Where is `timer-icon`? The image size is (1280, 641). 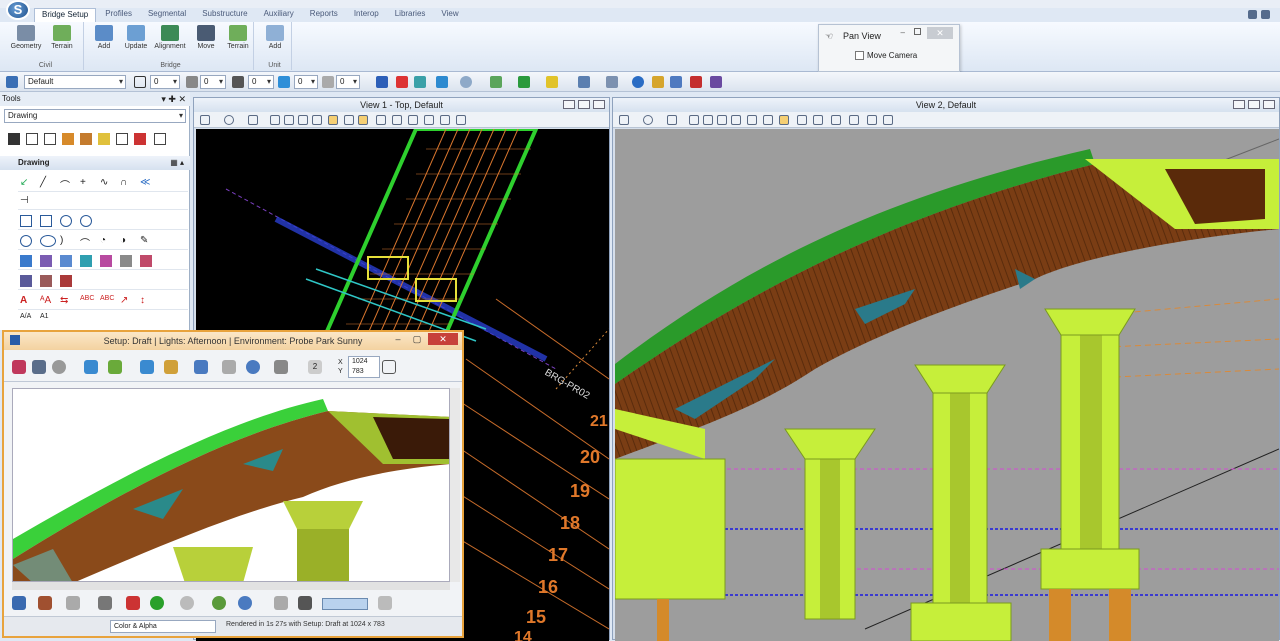 timer-icon is located at coordinates (187, 603).